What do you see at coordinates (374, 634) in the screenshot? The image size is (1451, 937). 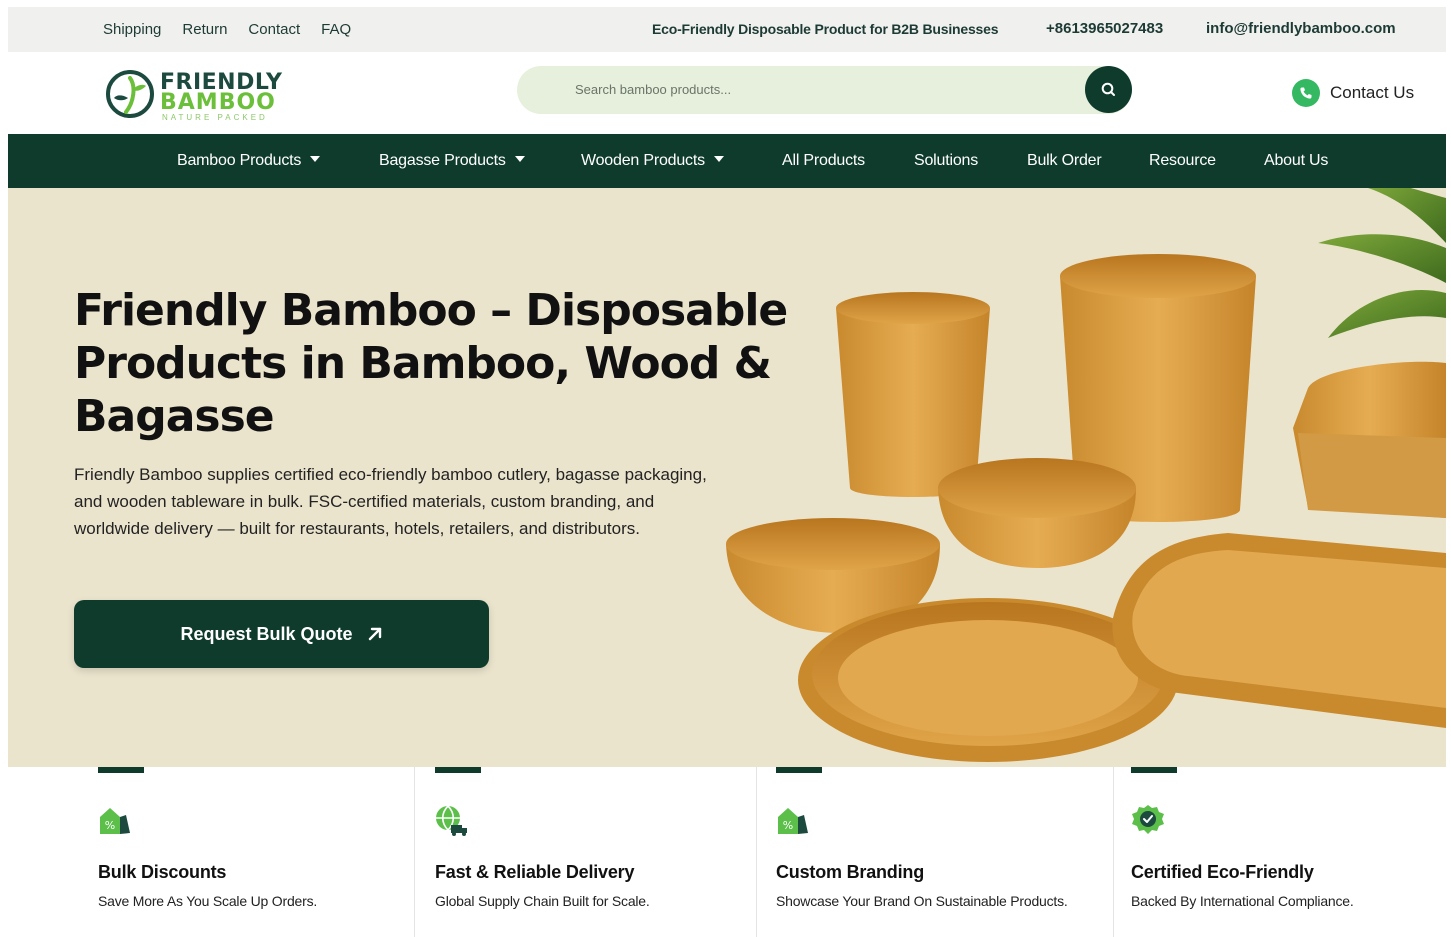 I see `arrow-up-right-icon` at bounding box center [374, 634].